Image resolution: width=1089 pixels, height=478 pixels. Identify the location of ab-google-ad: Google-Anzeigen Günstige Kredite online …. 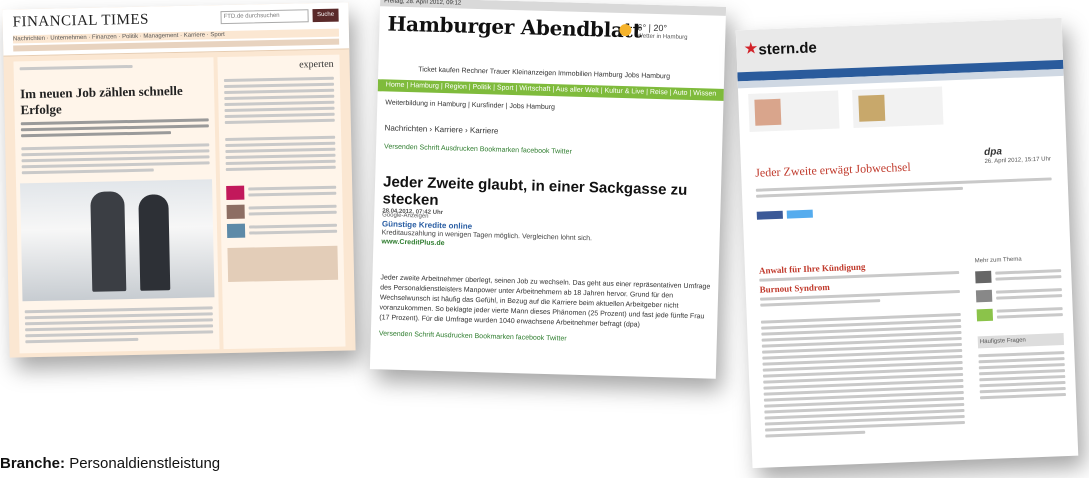
(531, 232).